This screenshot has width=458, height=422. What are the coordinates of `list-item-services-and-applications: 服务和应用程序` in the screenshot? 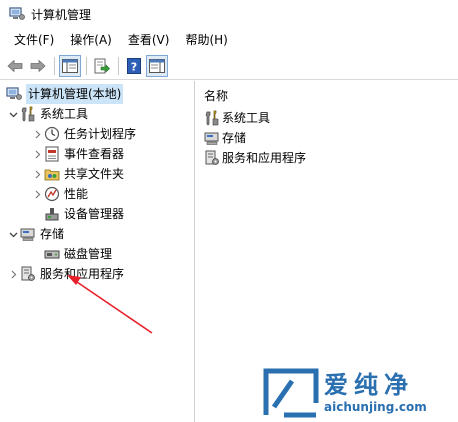 It's located at (255, 158).